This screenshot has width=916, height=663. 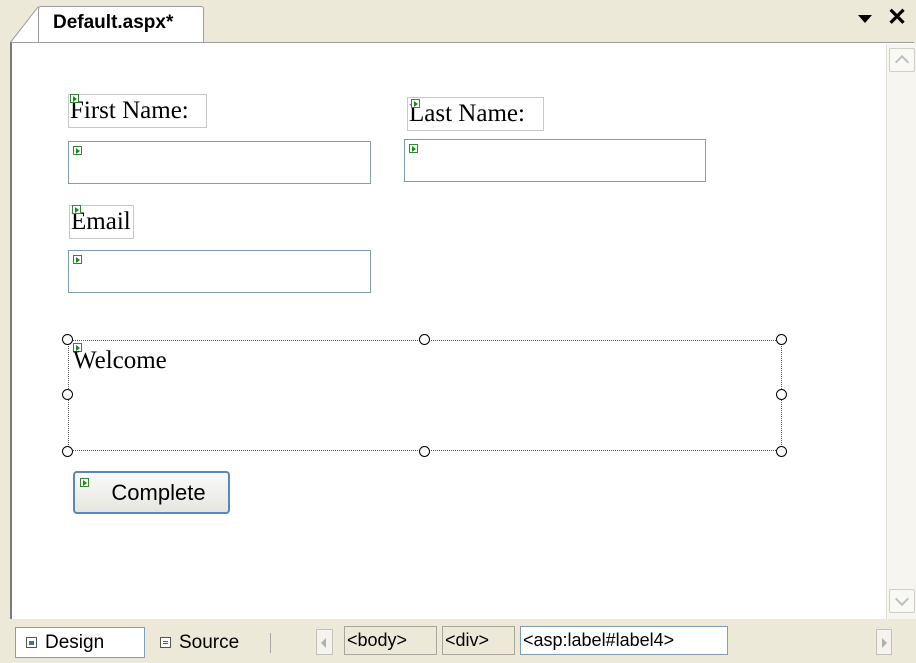 I want to click on scroll-right-icon, so click(x=884, y=642).